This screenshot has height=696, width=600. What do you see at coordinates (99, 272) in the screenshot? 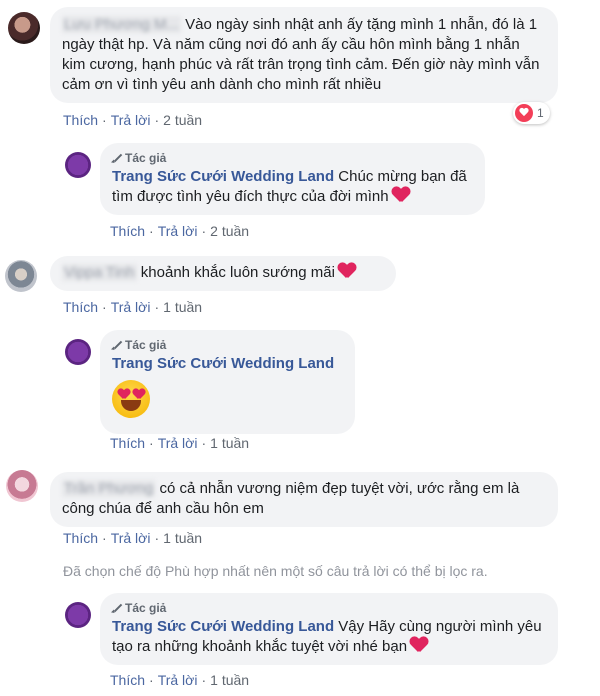
I see `commenter-name: Vippa Tinh` at bounding box center [99, 272].